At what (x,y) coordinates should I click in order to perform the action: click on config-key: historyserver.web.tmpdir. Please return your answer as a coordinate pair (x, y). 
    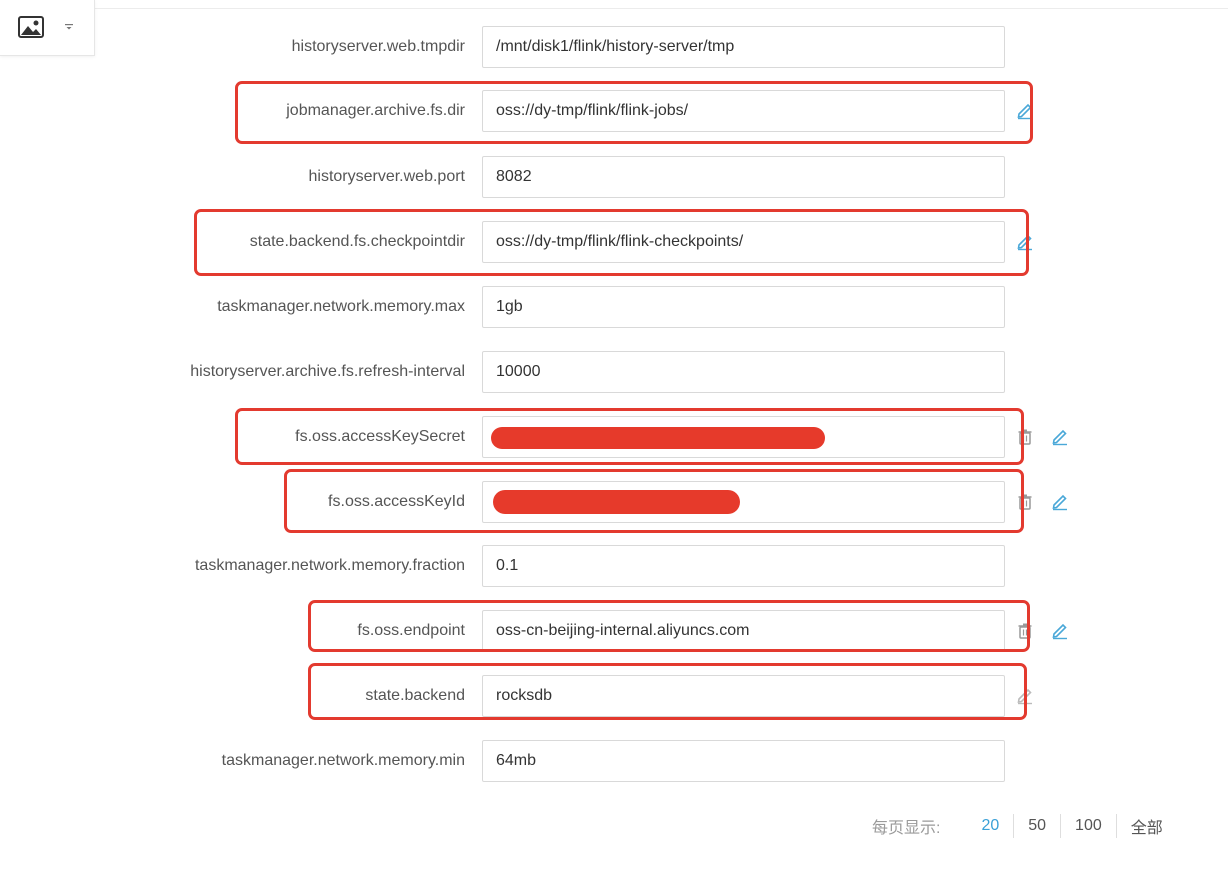
    Looking at the image, I should click on (378, 46).